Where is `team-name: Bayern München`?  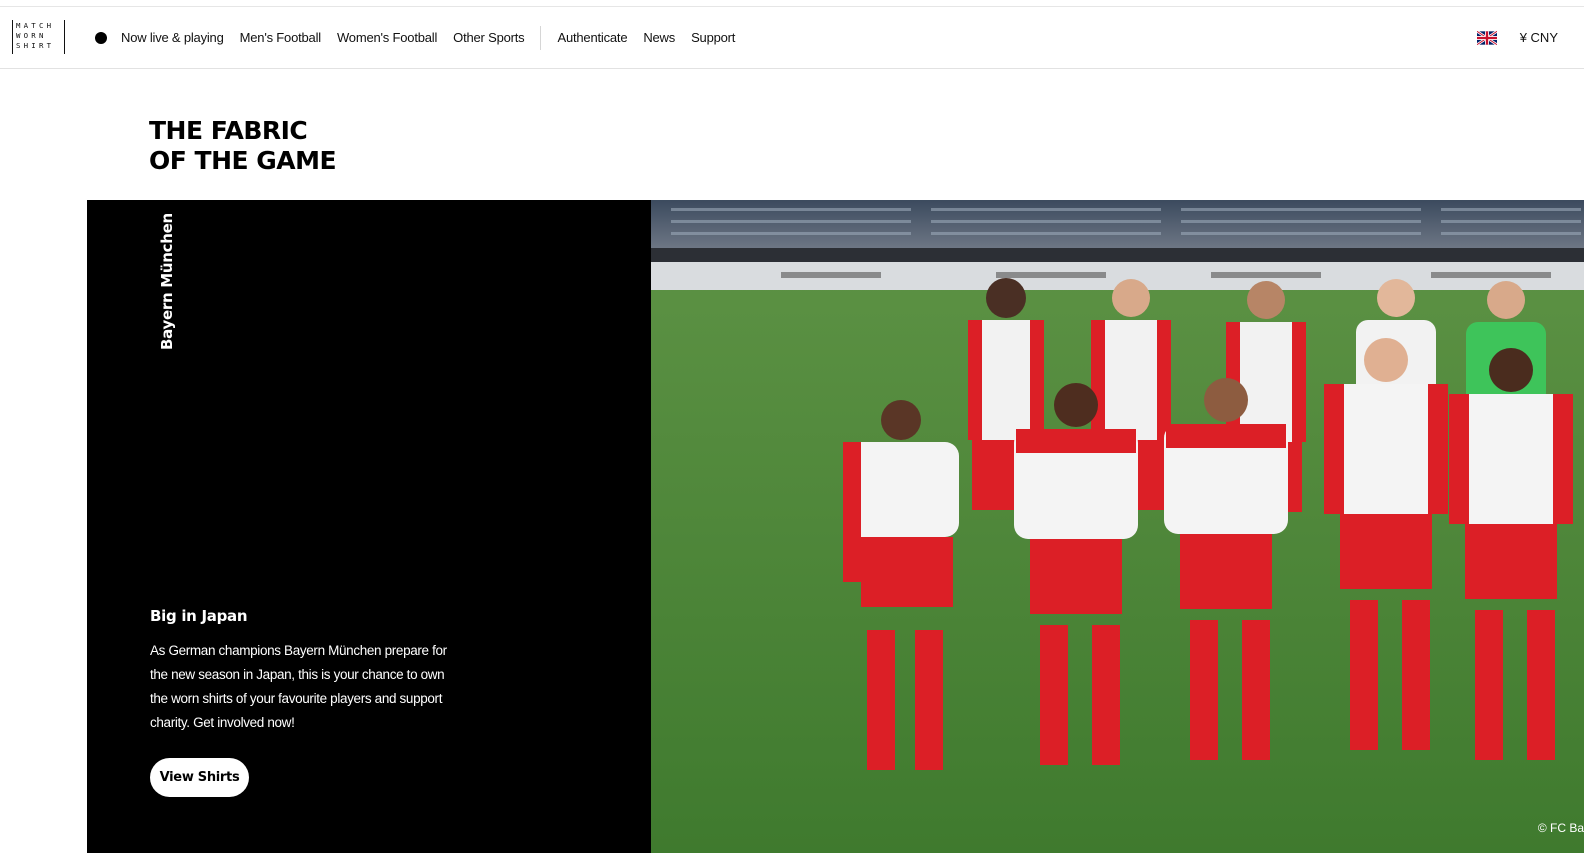
team-name: Bayern München is located at coordinates (167, 281).